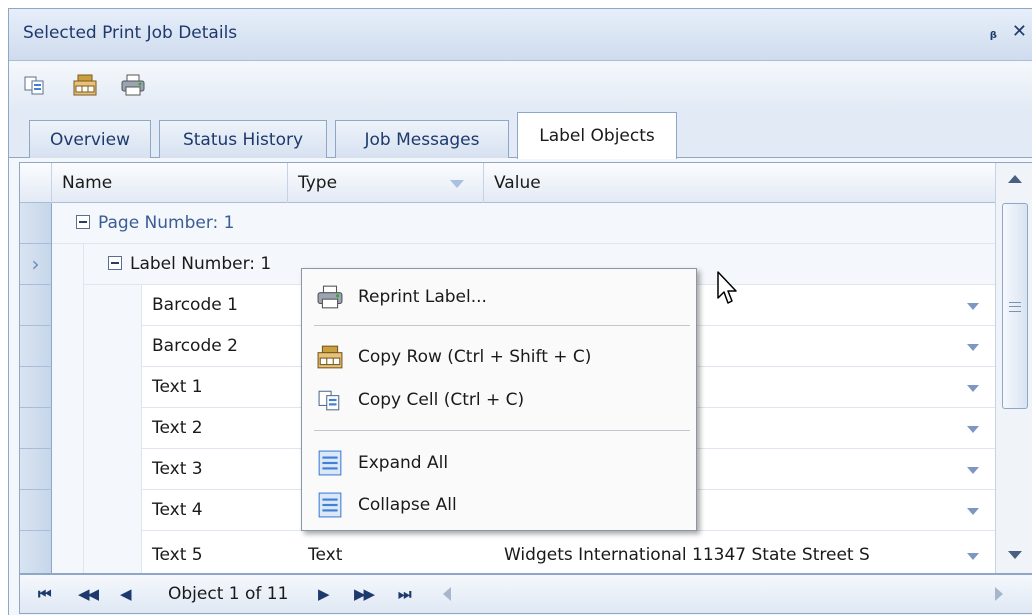  I want to click on collapse-all-icon, so click(330, 505).